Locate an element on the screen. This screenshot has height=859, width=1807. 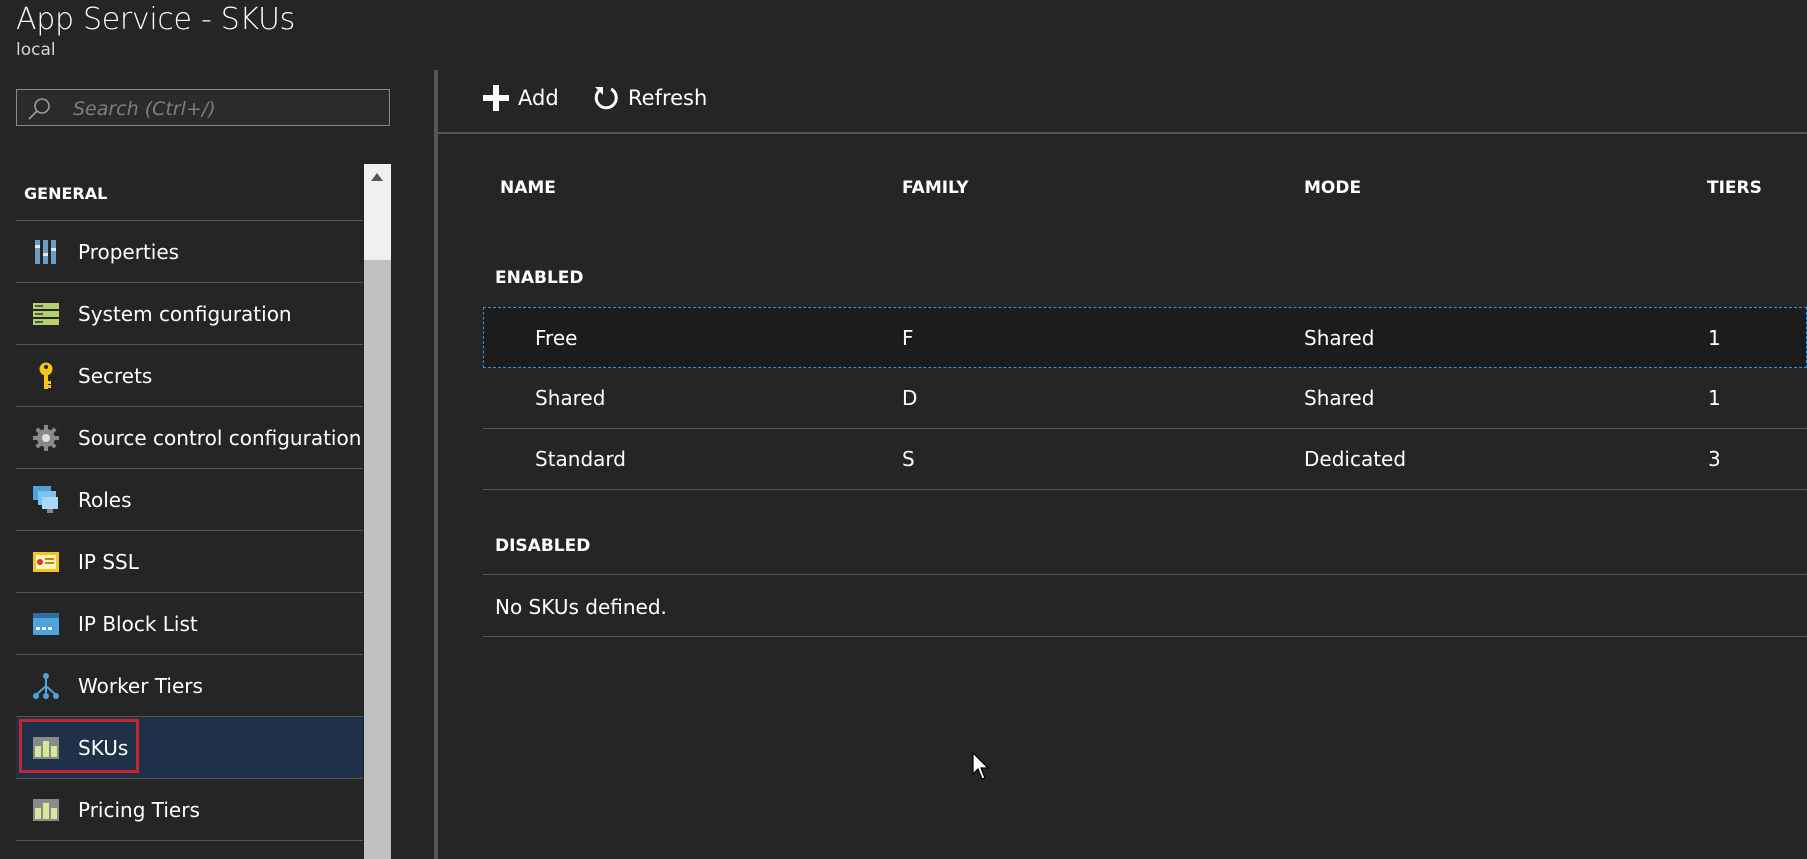
sidebar-item-label: Source control configuration is located at coordinates (220, 437).